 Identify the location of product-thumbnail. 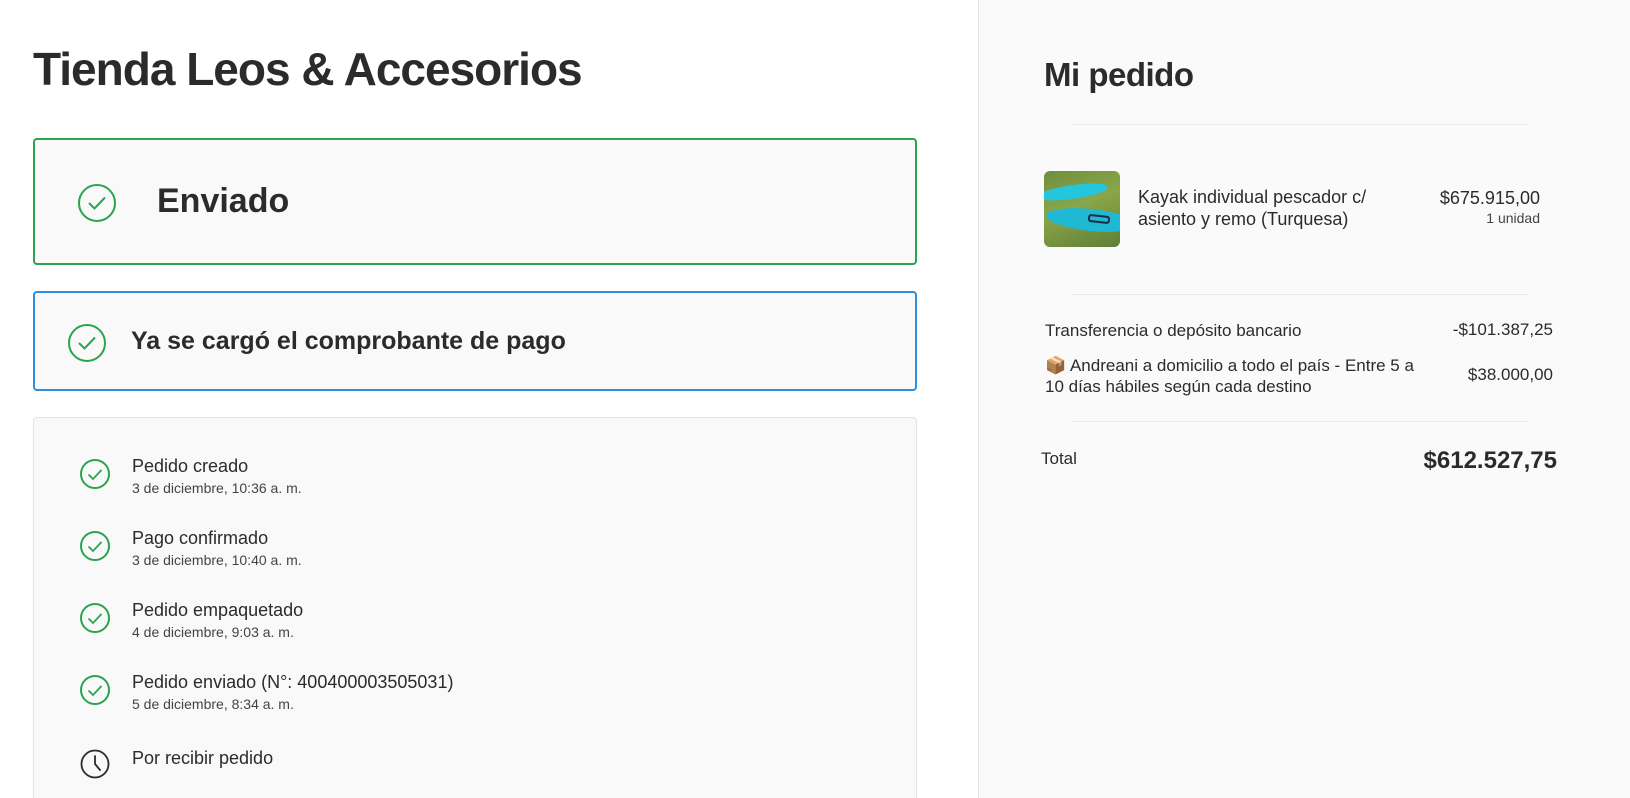
(1082, 209).